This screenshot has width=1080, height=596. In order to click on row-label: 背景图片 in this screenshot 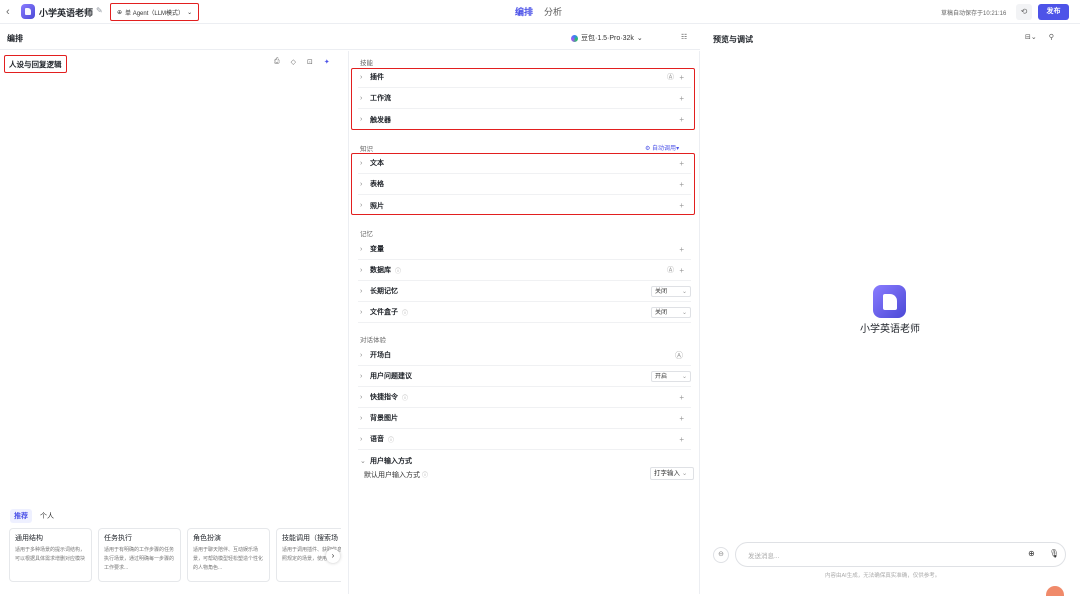, I will do `click(384, 418)`.